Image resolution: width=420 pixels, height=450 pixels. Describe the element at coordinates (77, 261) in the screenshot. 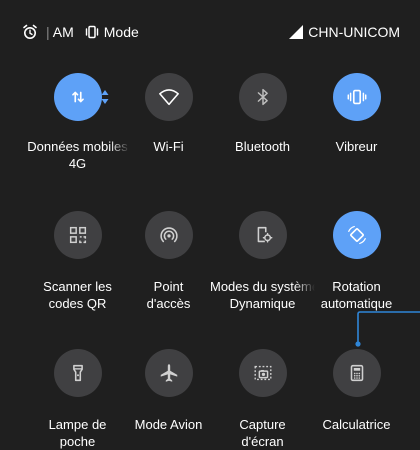

I see `tile-qr-scanner: Scanner les codes QR` at that location.